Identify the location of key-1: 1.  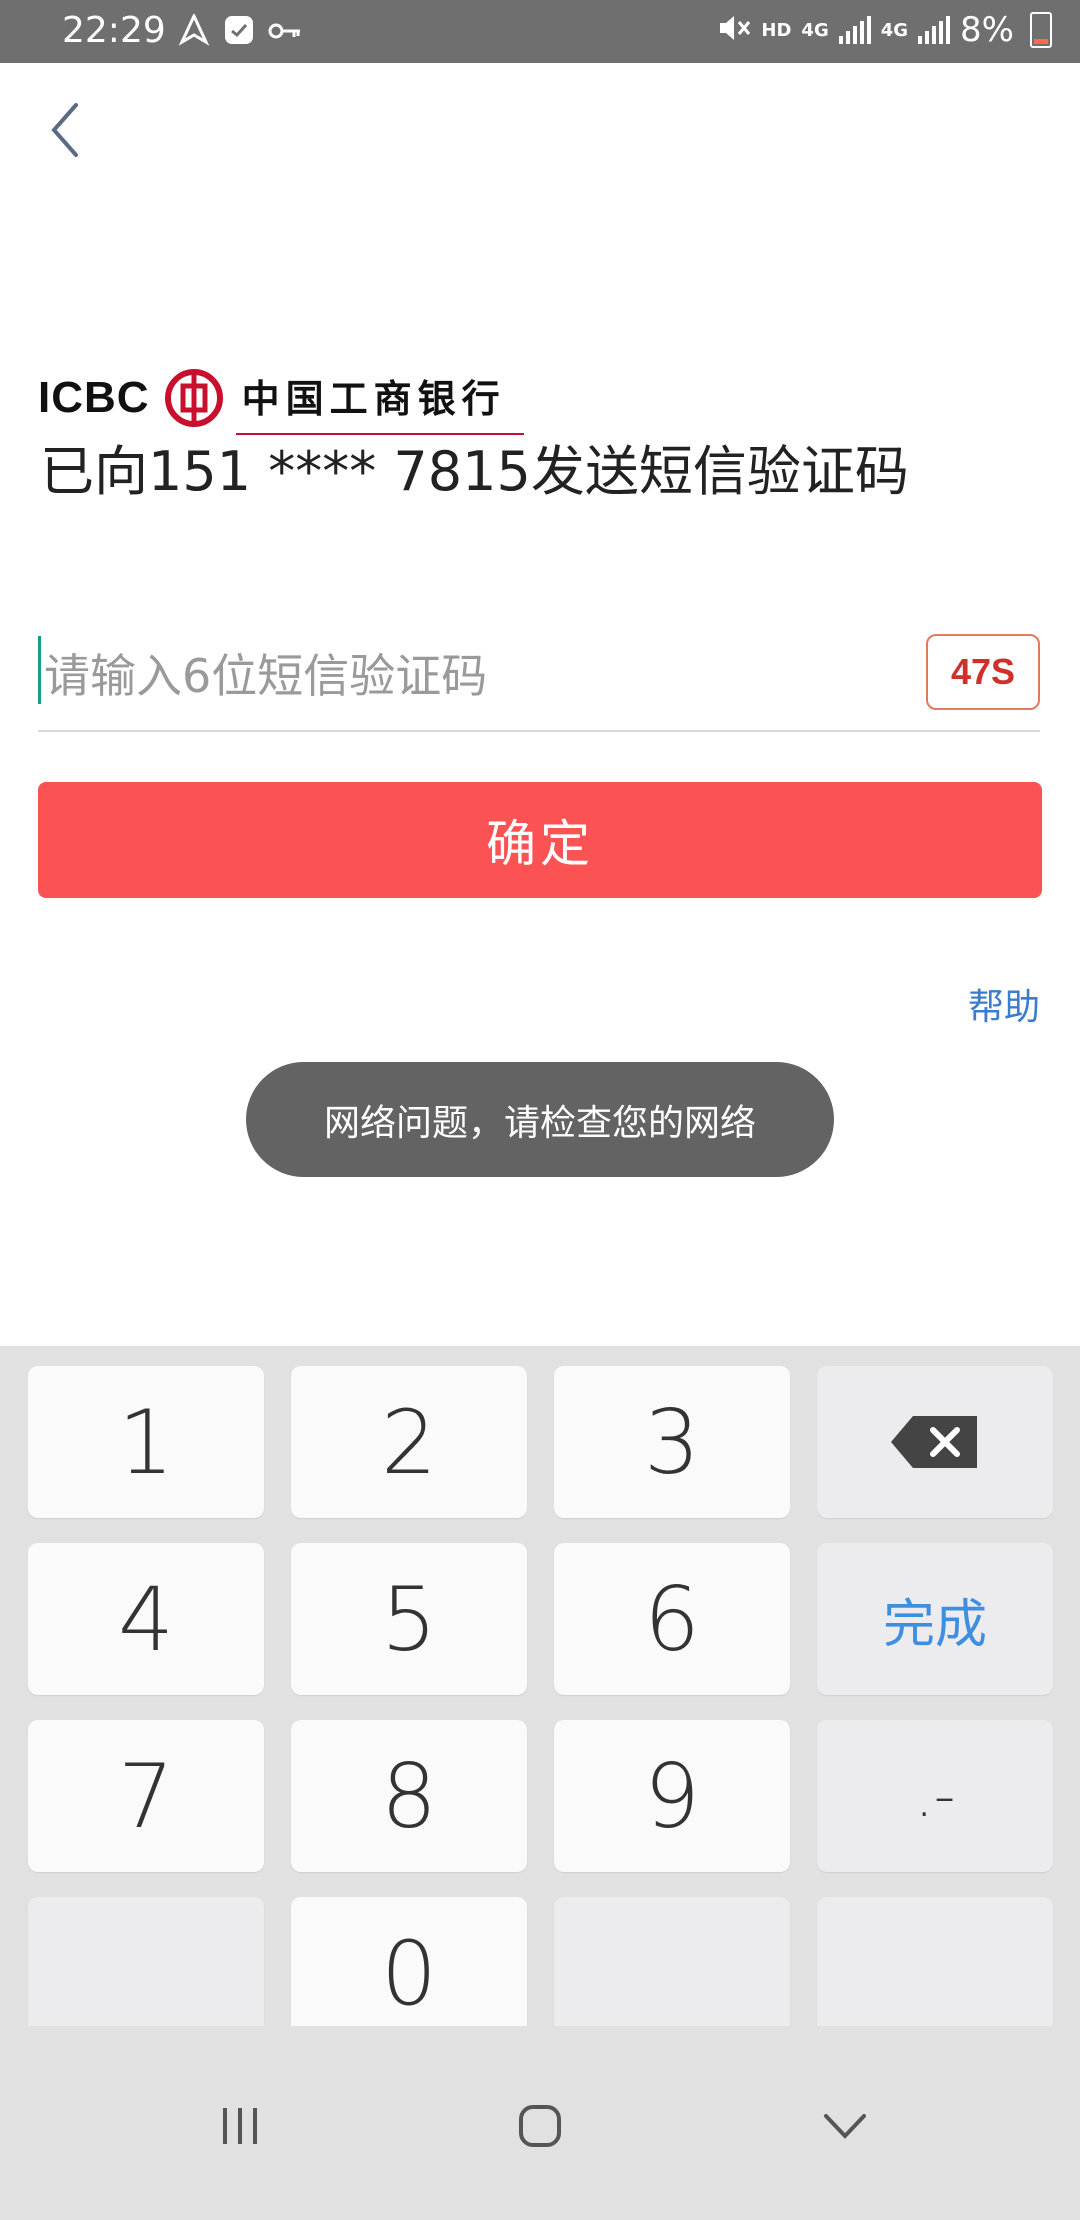
(146, 1442).